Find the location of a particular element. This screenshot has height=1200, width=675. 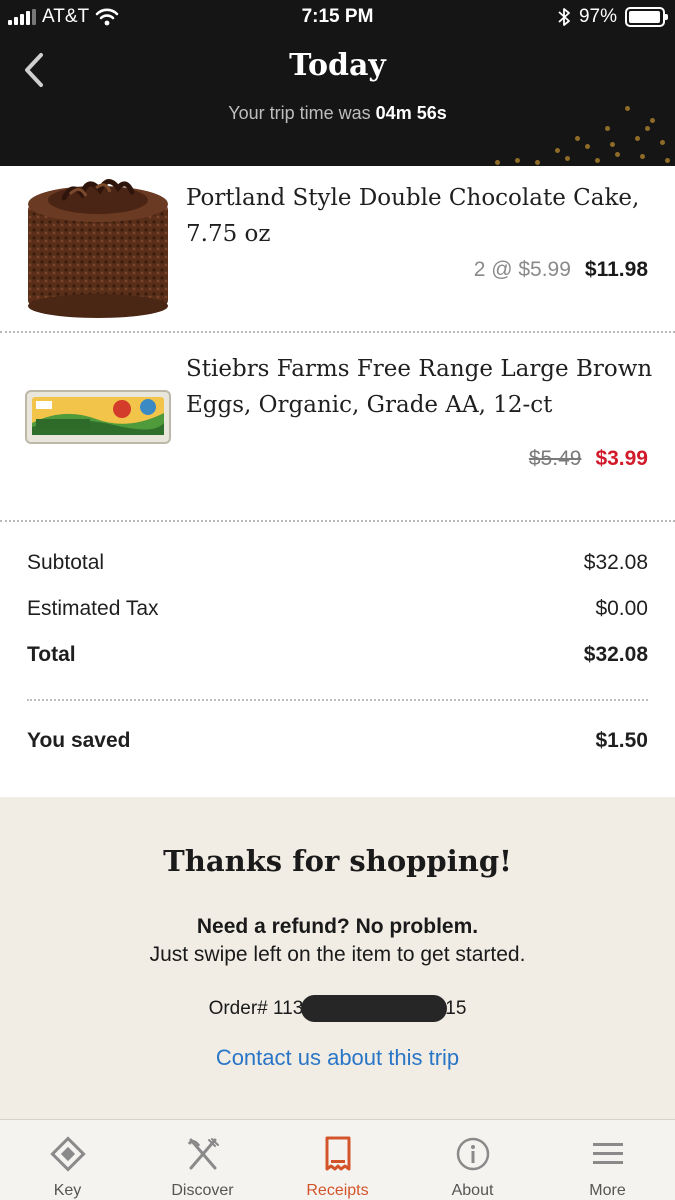

order-number: Order# 113 15 is located at coordinates (337, 1008).